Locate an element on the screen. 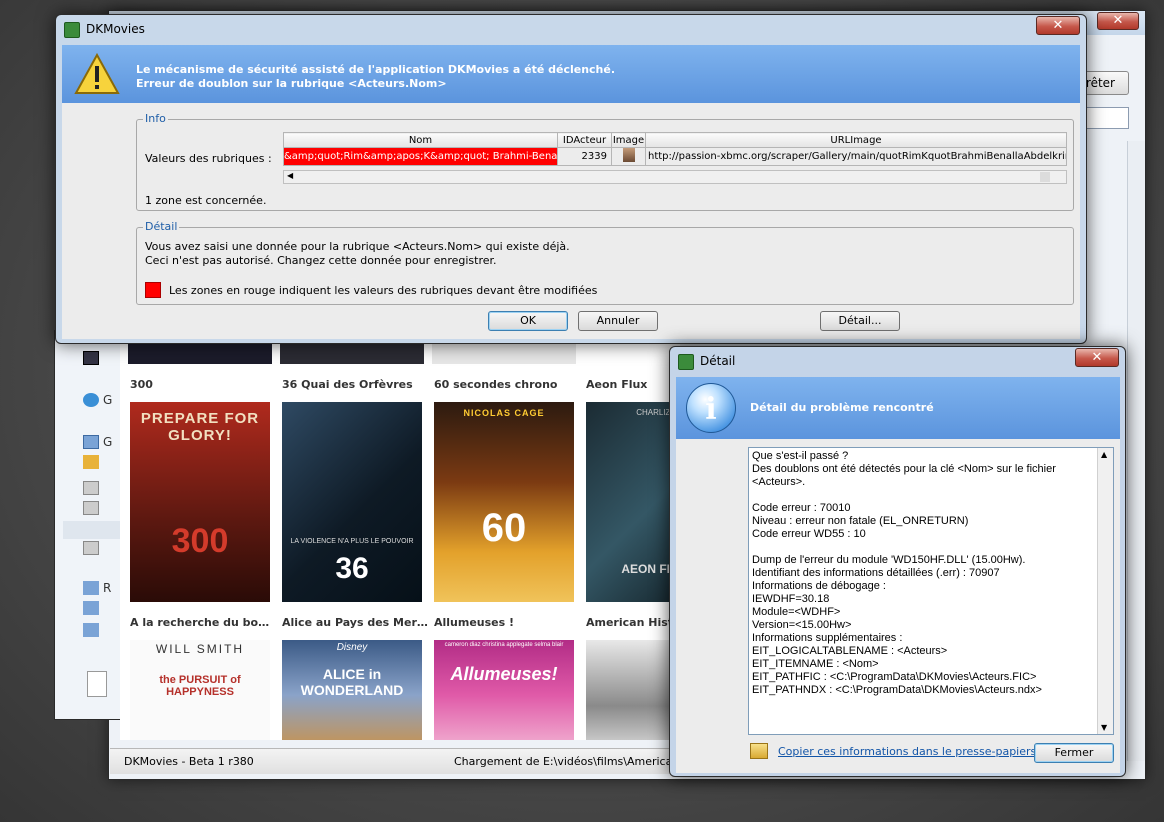  main-search-field is located at coordinates (1106, 118).